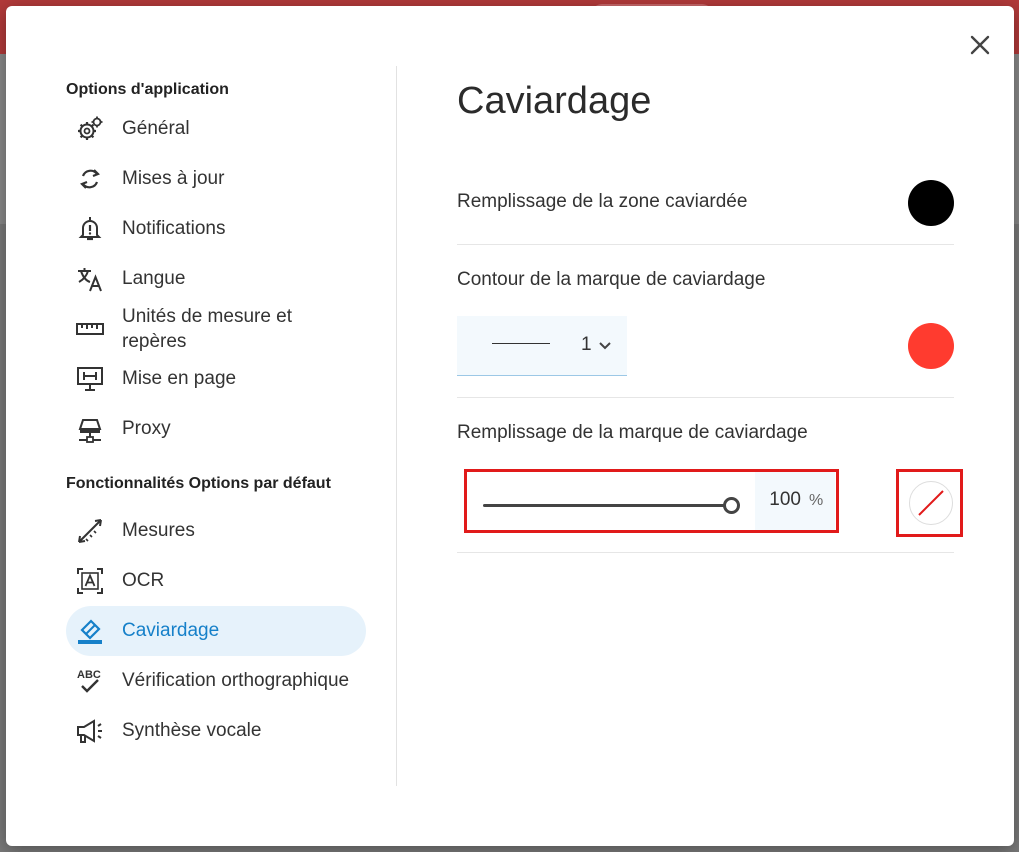 This screenshot has height=852, width=1019. I want to click on translate-icon, so click(90, 280).